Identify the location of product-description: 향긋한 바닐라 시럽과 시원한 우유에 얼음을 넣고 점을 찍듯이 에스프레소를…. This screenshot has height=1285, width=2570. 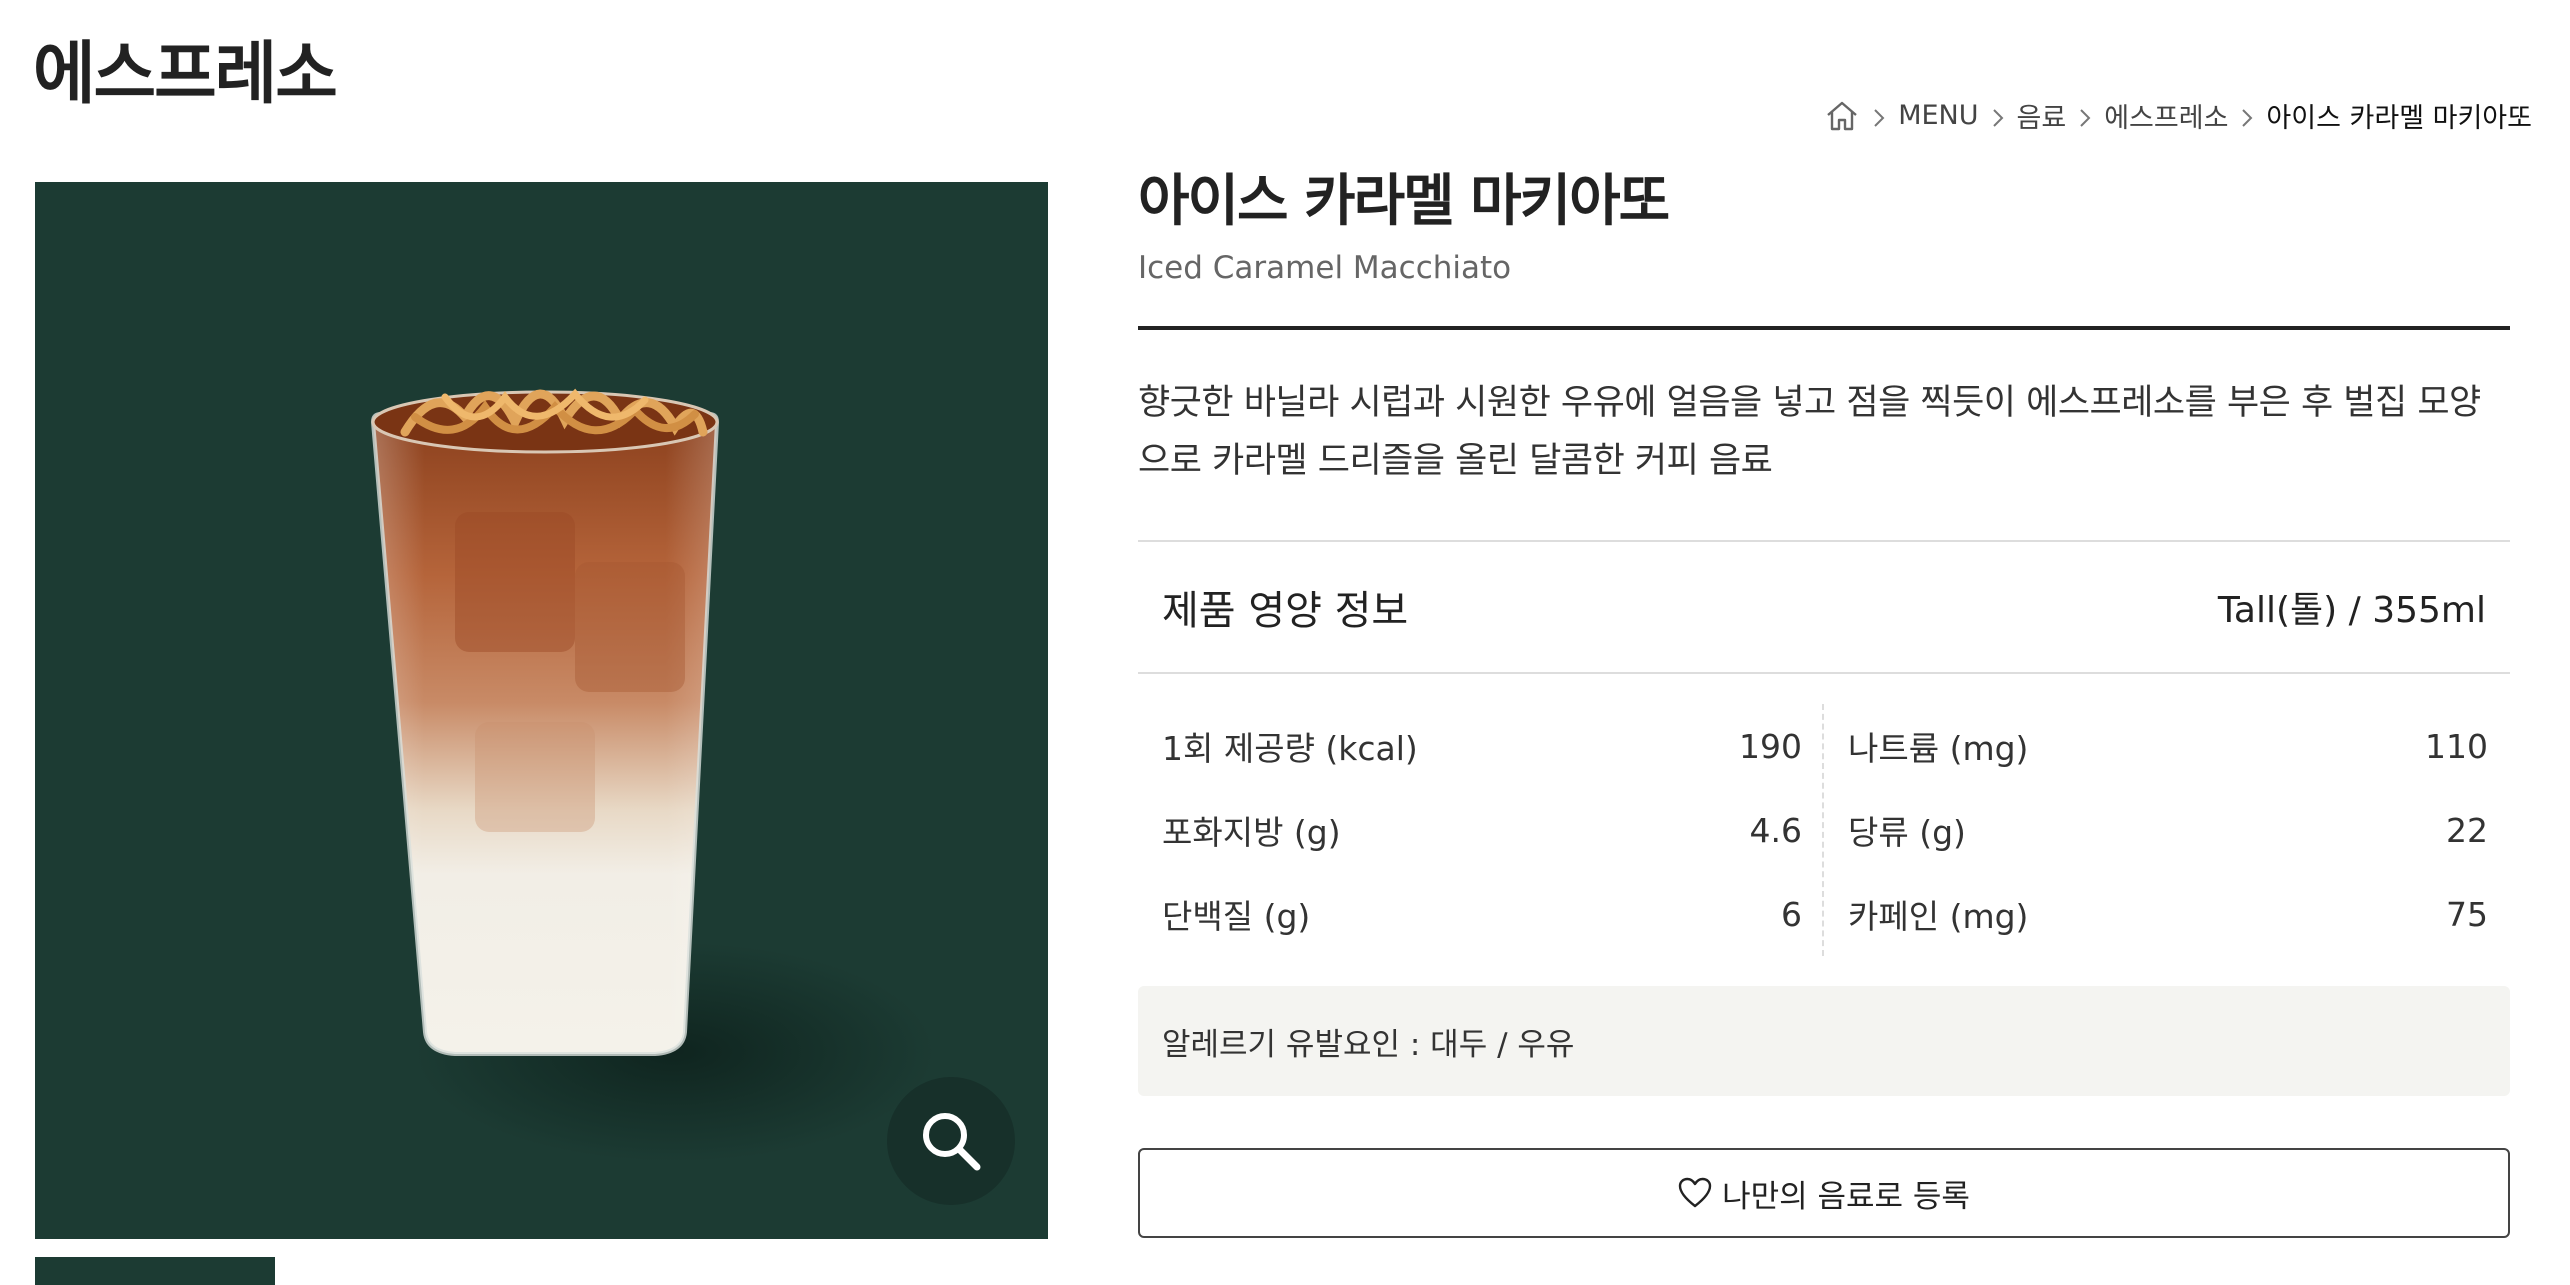
(1809, 432).